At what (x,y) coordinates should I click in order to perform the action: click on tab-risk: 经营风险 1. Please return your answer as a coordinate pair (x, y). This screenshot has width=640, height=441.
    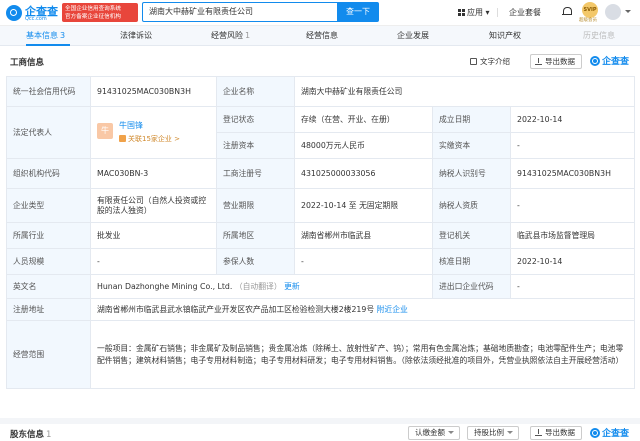
    Looking at the image, I should click on (230, 35).